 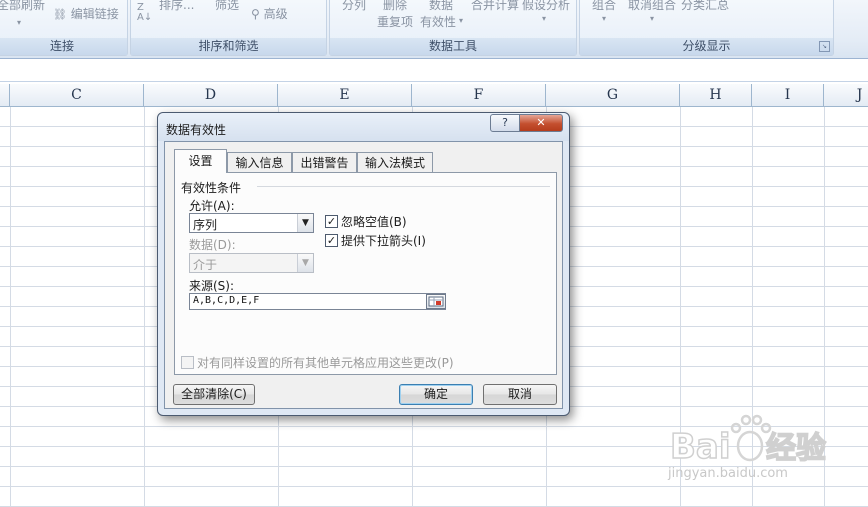 I want to click on column-header-c: C, so click(x=77, y=95).